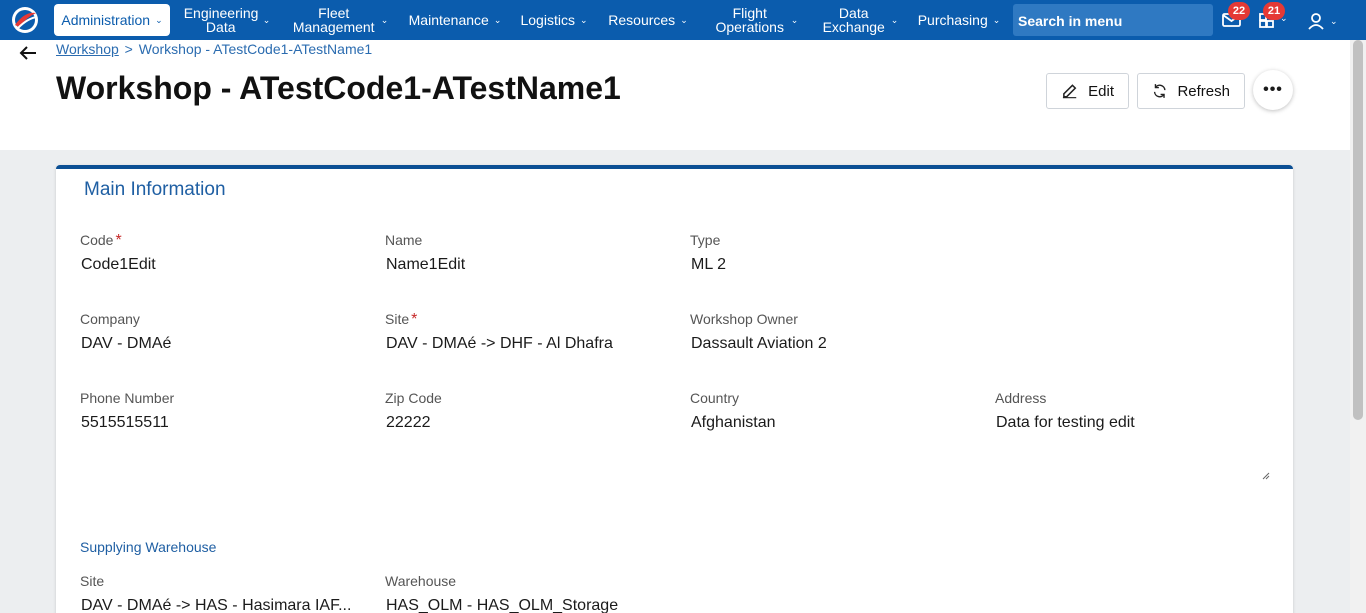 Image resolution: width=1366 pixels, height=613 pixels. What do you see at coordinates (255, 49) in the screenshot?
I see `breadcrumb-current: Workshop - ATestCode1-ATestName1` at bounding box center [255, 49].